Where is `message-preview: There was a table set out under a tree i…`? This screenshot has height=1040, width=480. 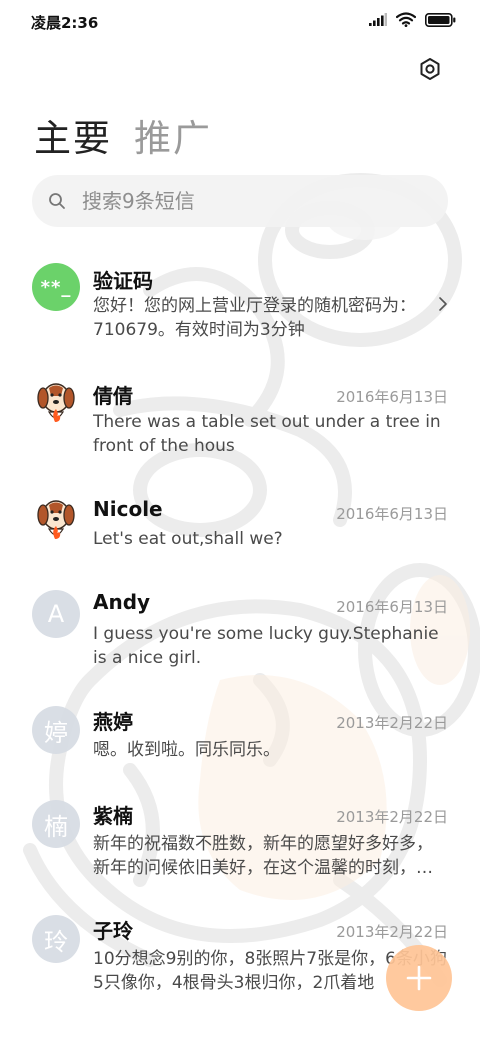 message-preview: There was a table set out under a tree i… is located at coordinates (267, 434).